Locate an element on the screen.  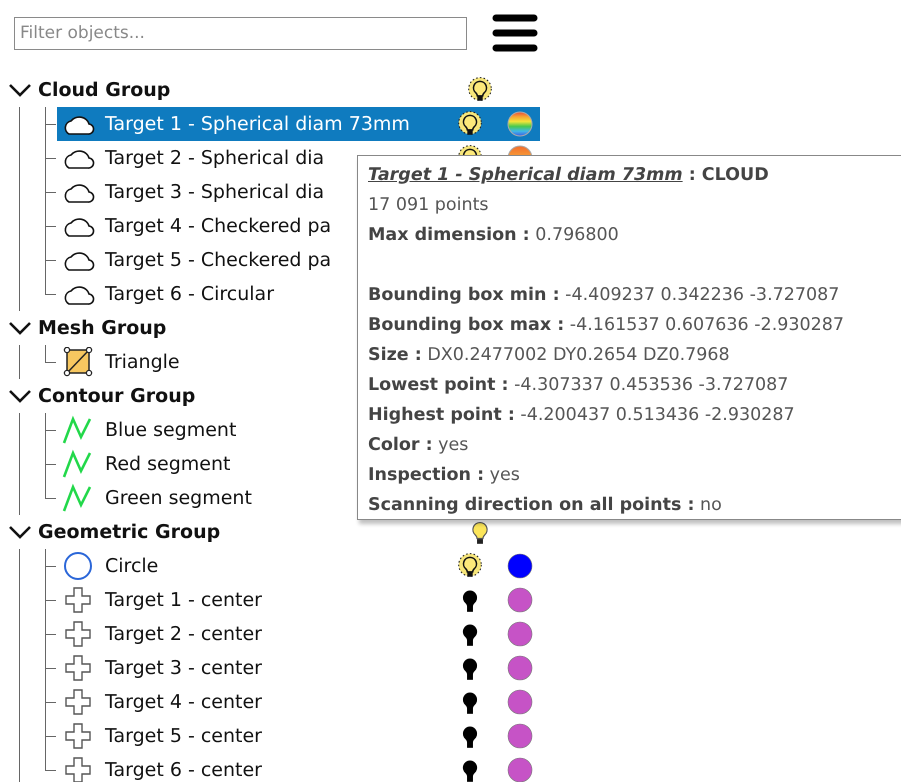
menu-icon is located at coordinates (515, 33).